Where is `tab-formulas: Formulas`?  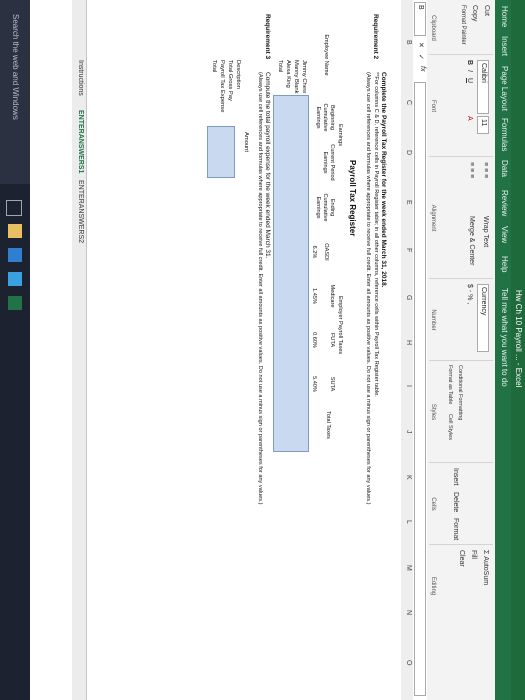
tab-formulas: Formulas is located at coordinates (504, 134).